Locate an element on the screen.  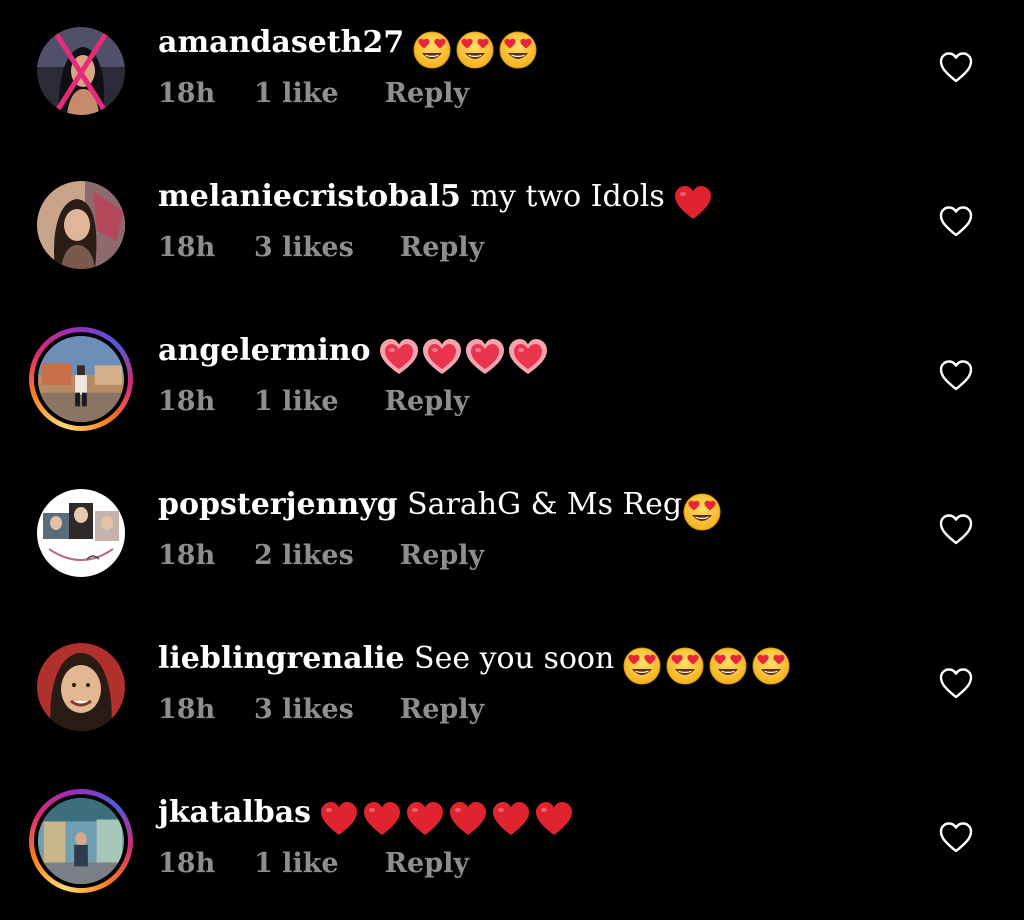
username: amandaseth27 is located at coordinates (281, 42).